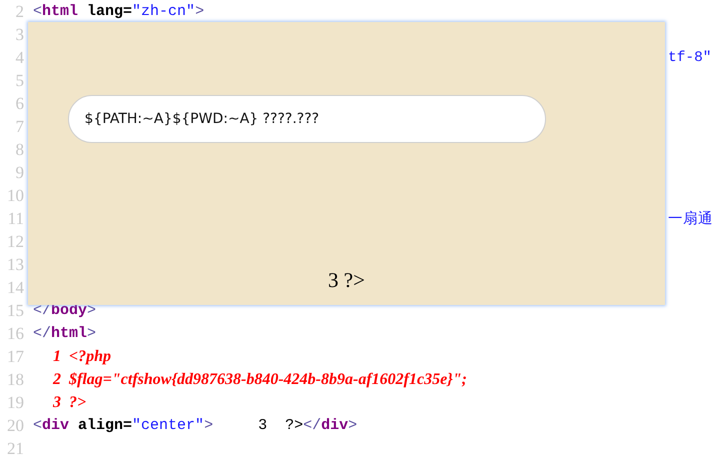 The image size is (716, 463). What do you see at coordinates (69, 403) in the screenshot?
I see `code-line: 3 ?>` at bounding box center [69, 403].